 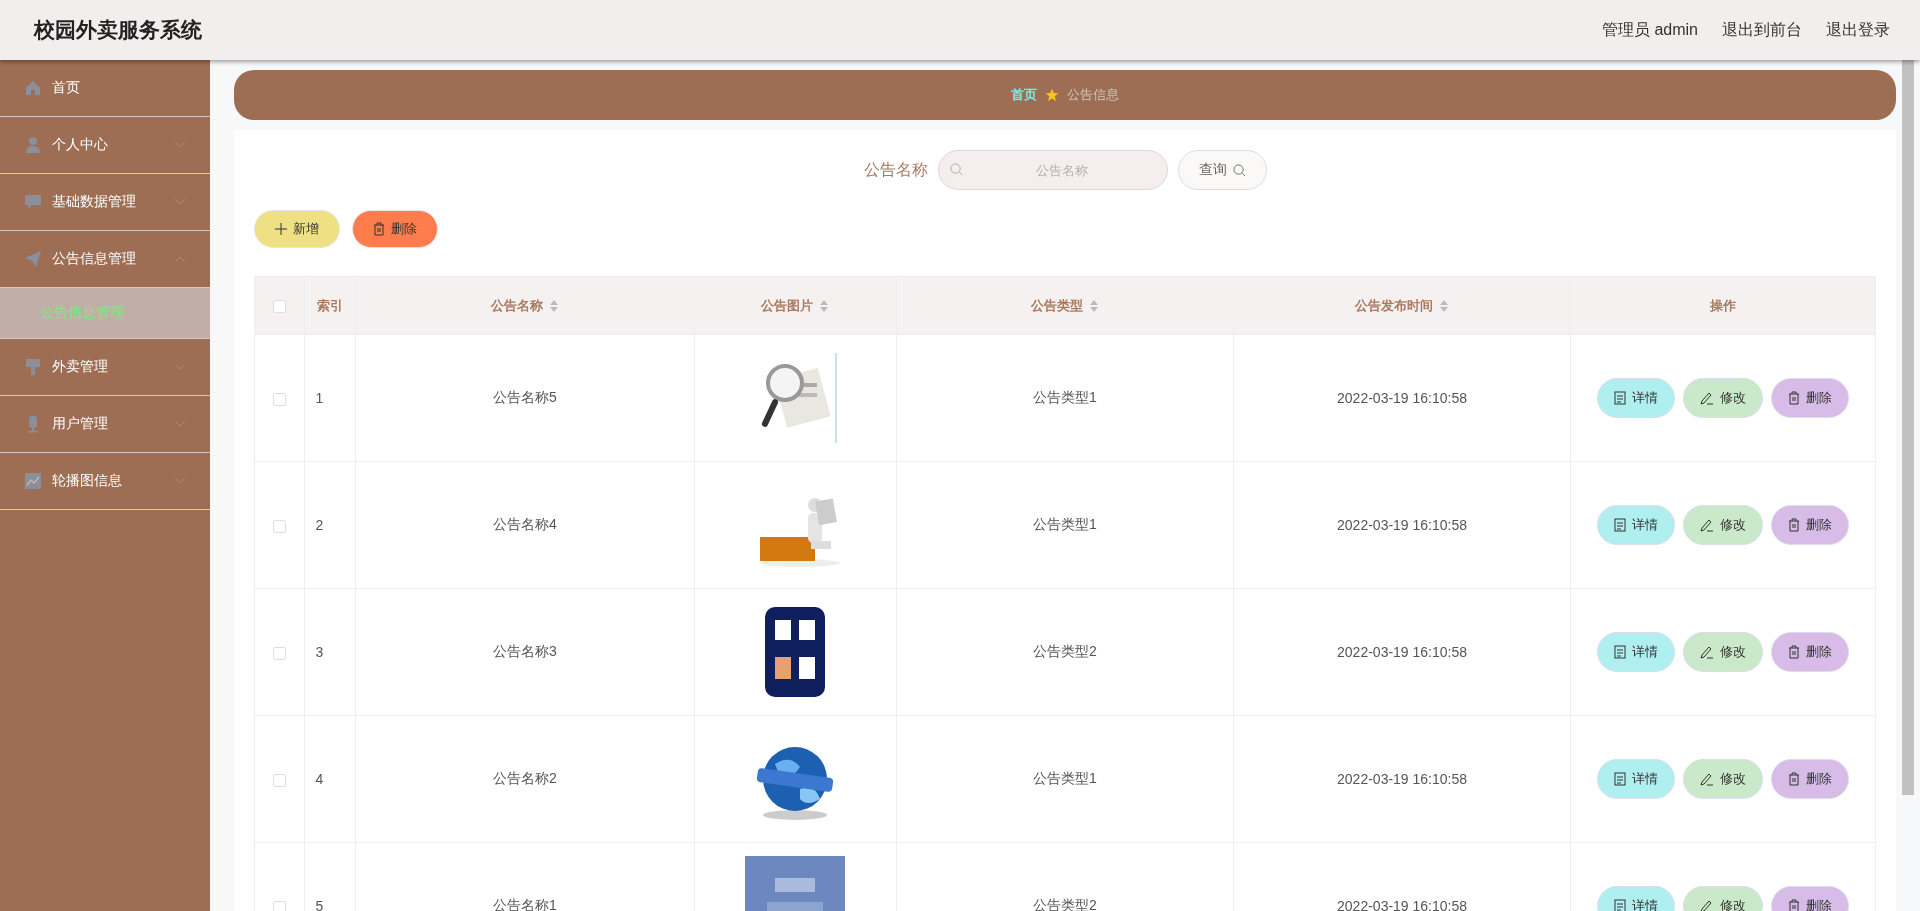 What do you see at coordinates (319, 904) in the screenshot?
I see `table-cell: 5` at bounding box center [319, 904].